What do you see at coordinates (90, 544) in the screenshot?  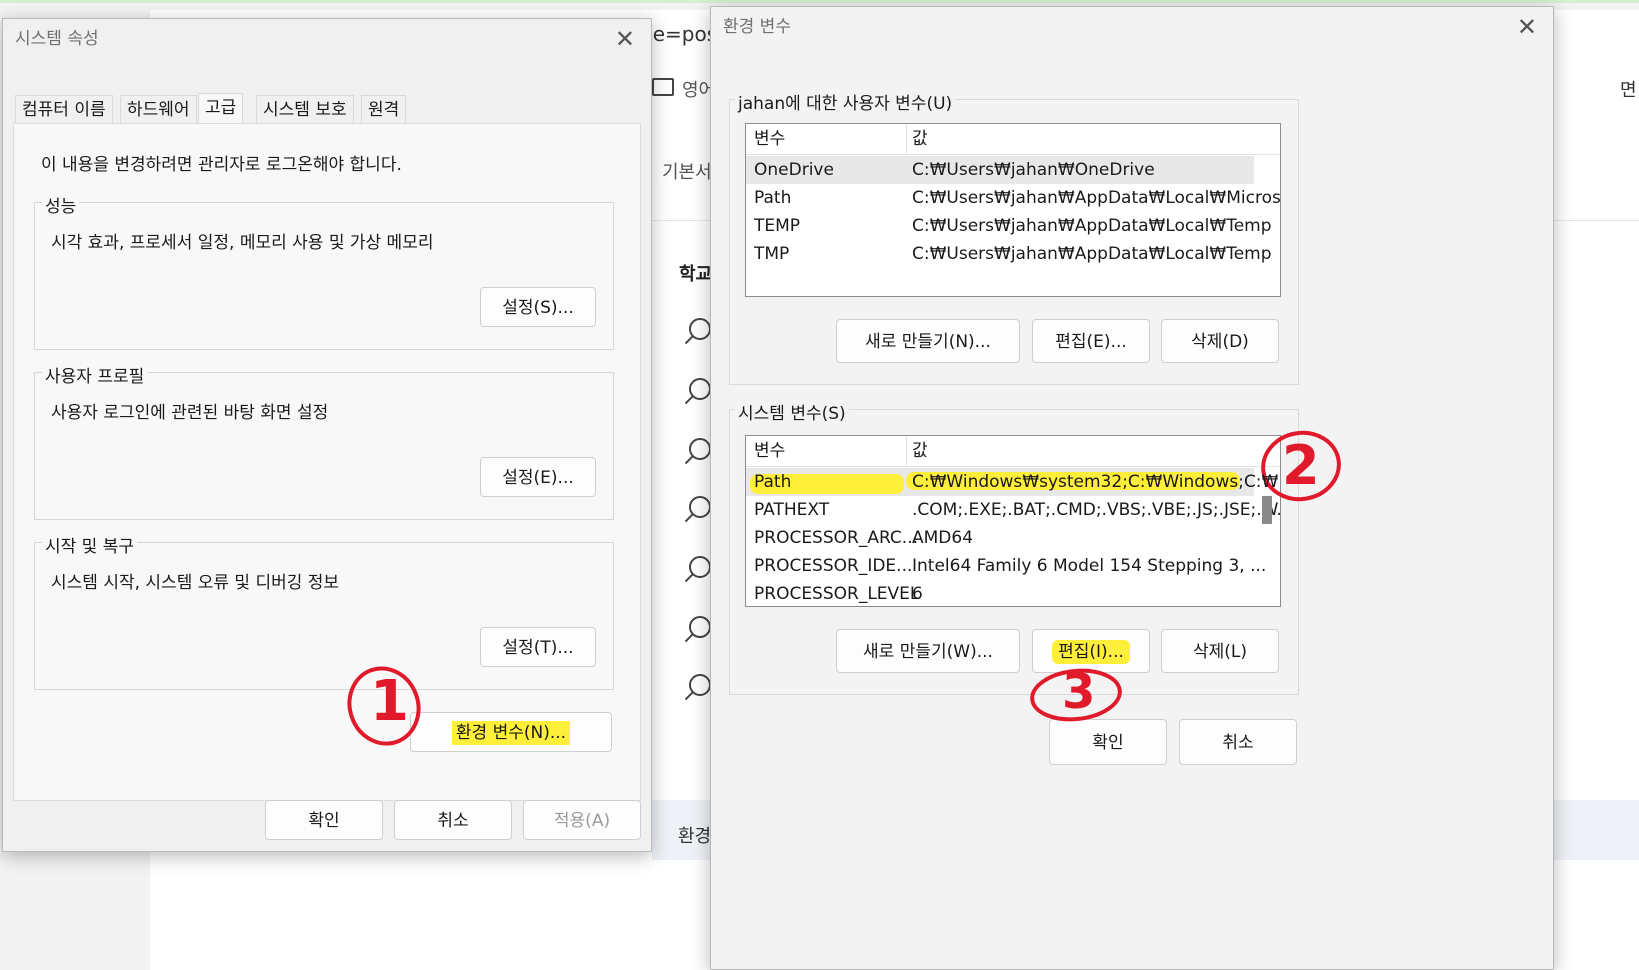 I see `startup-recovery-label: 시작 및 복구` at bounding box center [90, 544].